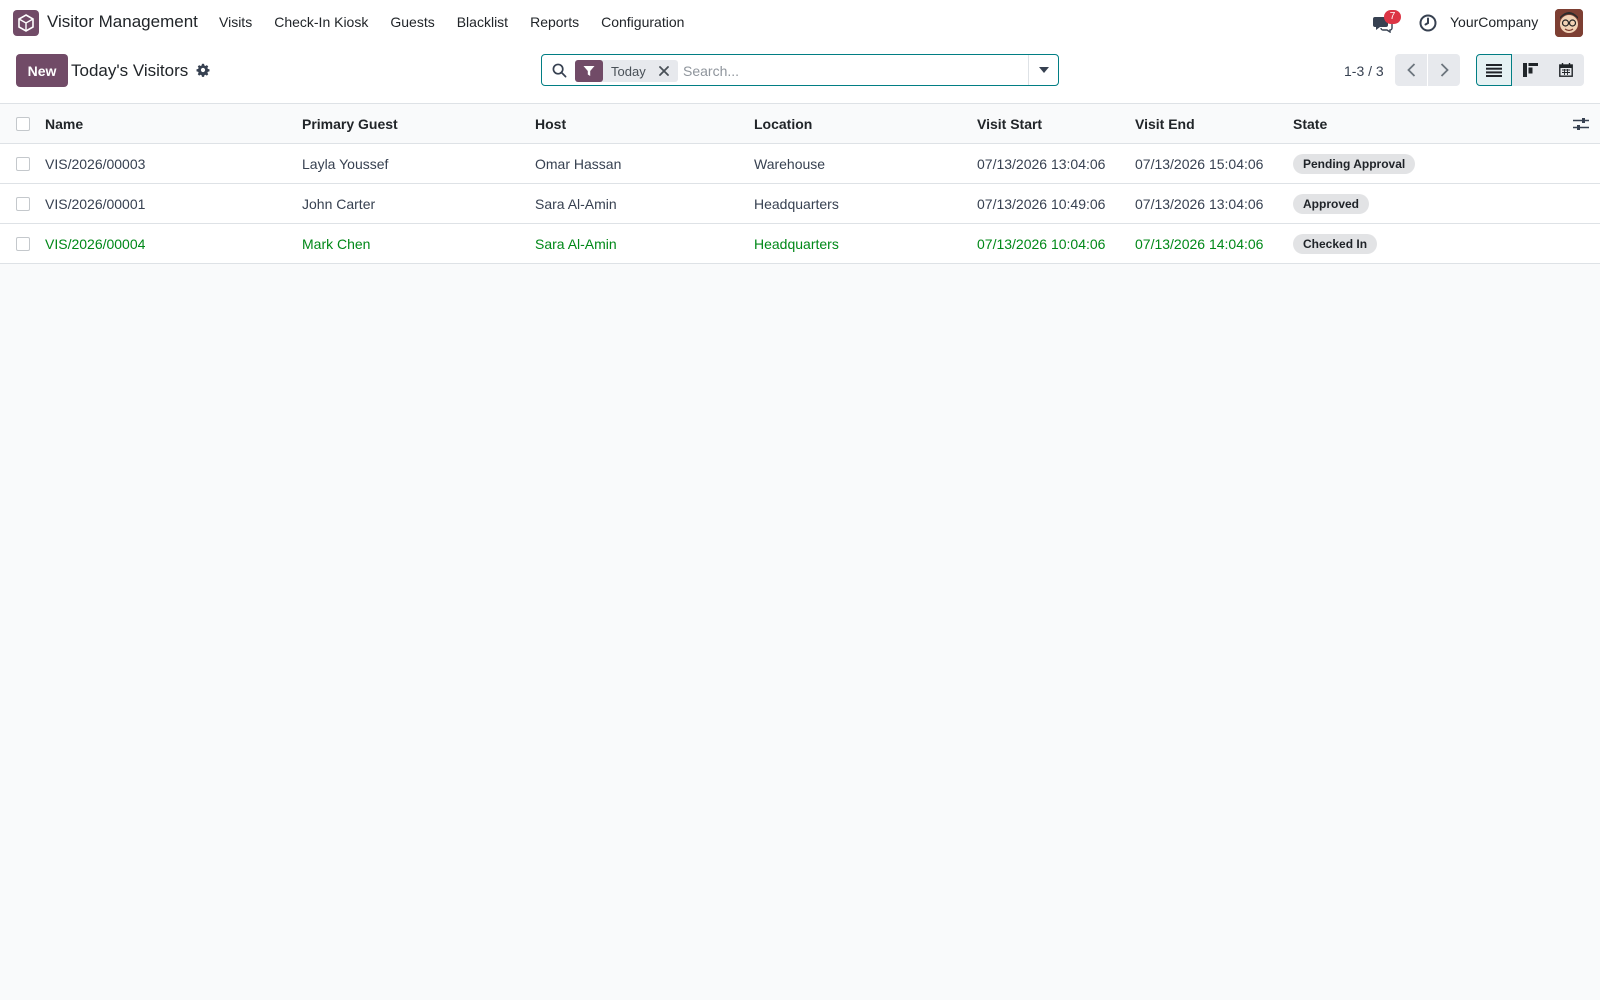 The width and height of the screenshot is (1600, 1000). I want to click on status-badge: Checked In, so click(1335, 244).